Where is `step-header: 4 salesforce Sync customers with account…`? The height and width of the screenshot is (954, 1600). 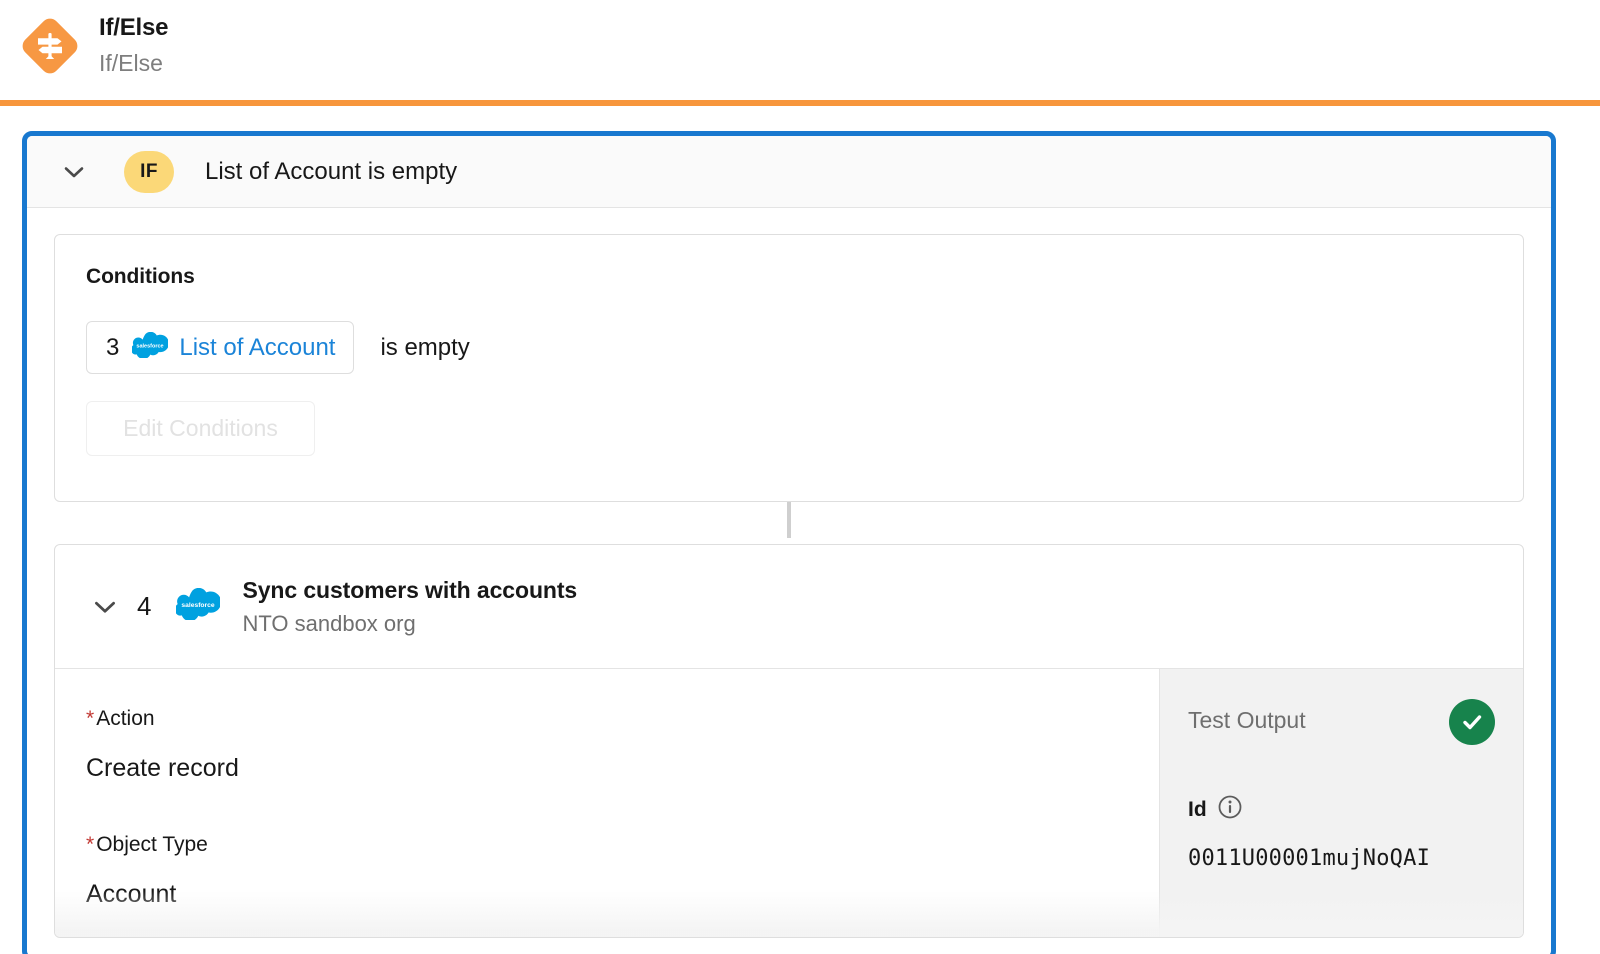 step-header: 4 salesforce Sync customers with account… is located at coordinates (789, 607).